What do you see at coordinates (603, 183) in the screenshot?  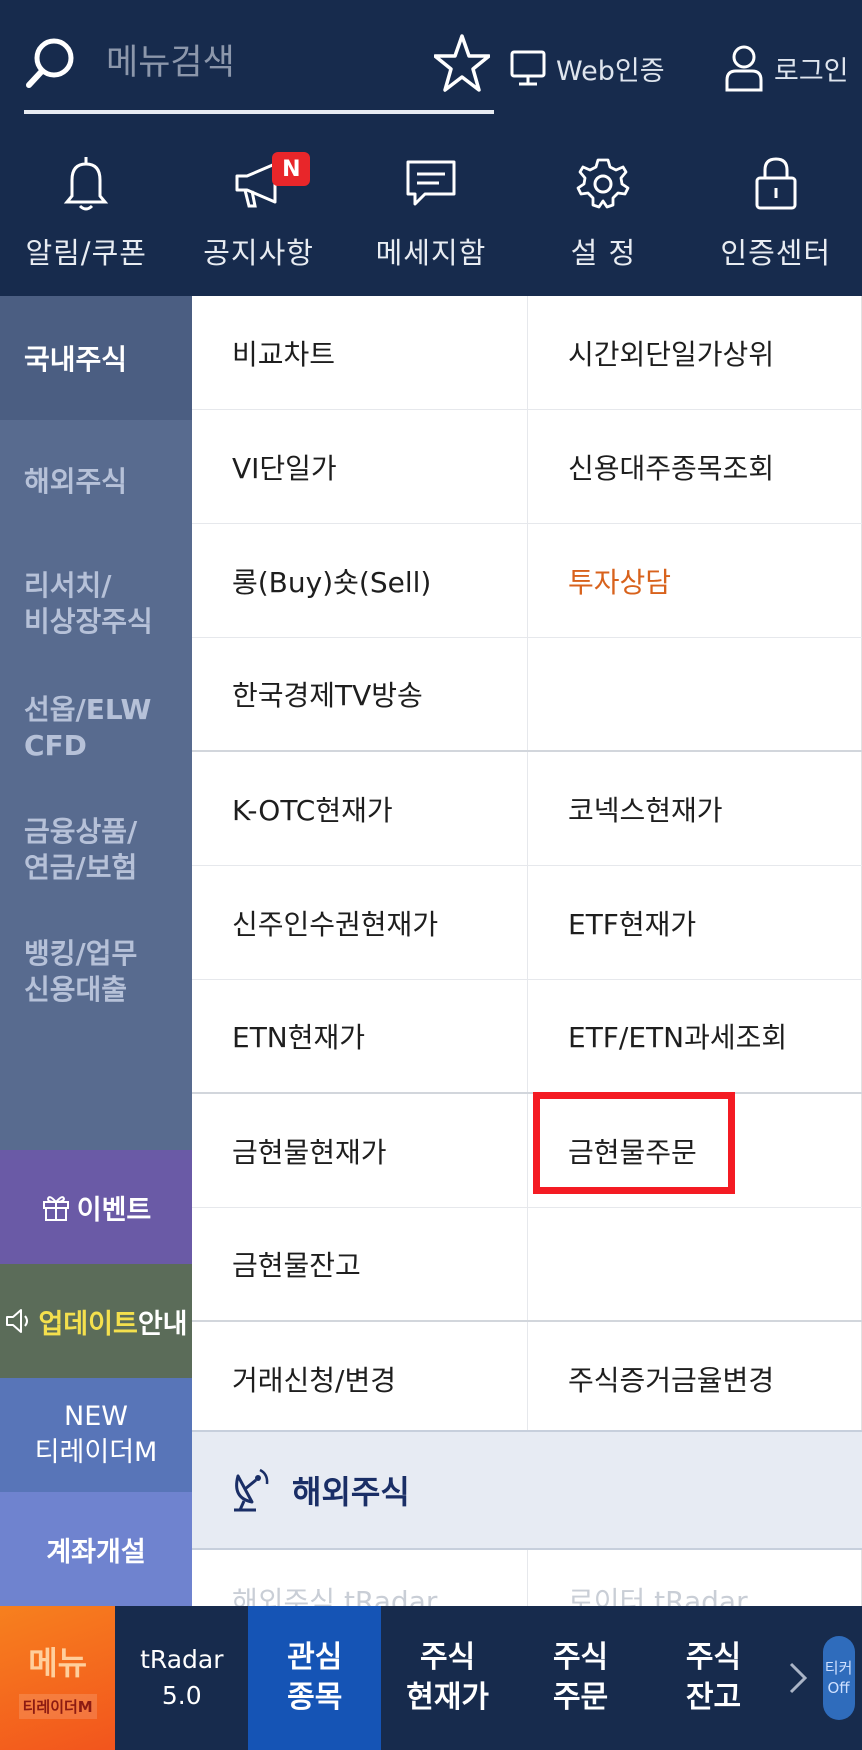 I see `gear-icon` at bounding box center [603, 183].